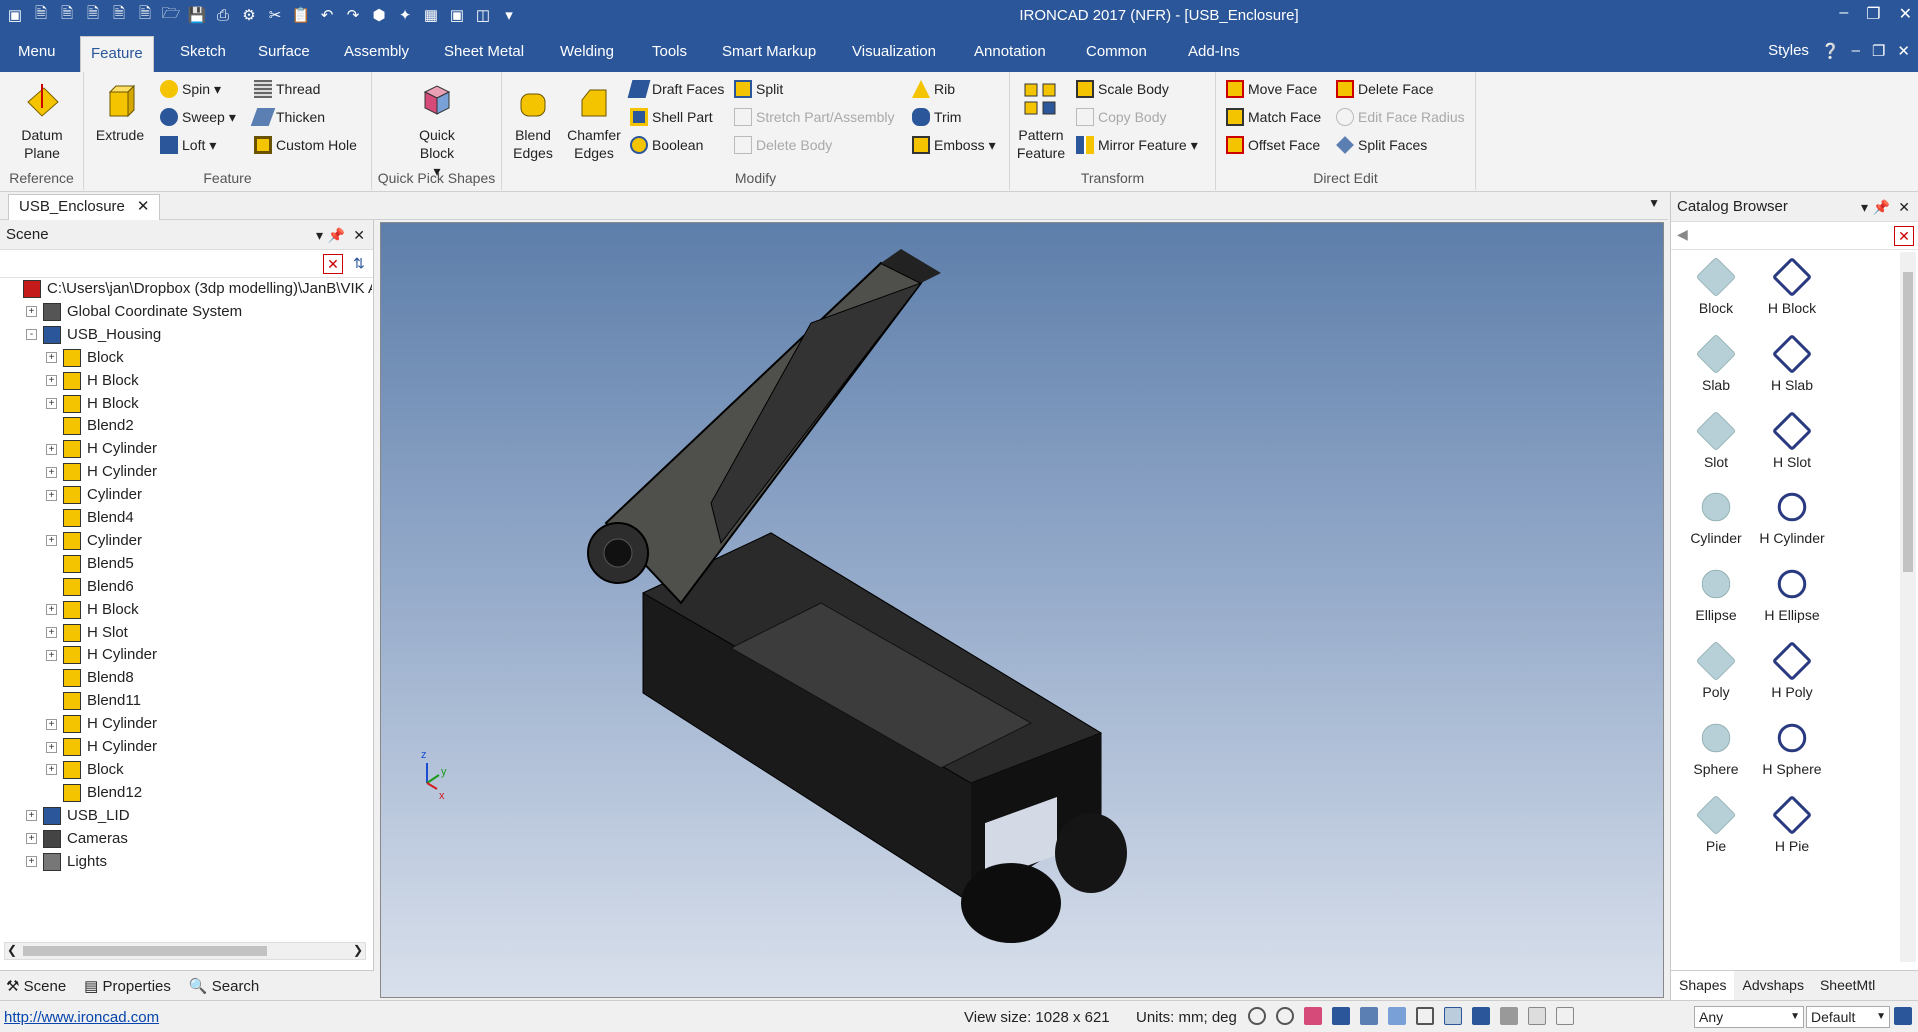 The height and width of the screenshot is (1032, 1918). Describe the element at coordinates (1788, 51) in the screenshot. I see `styles-dropdown: Styles` at that location.